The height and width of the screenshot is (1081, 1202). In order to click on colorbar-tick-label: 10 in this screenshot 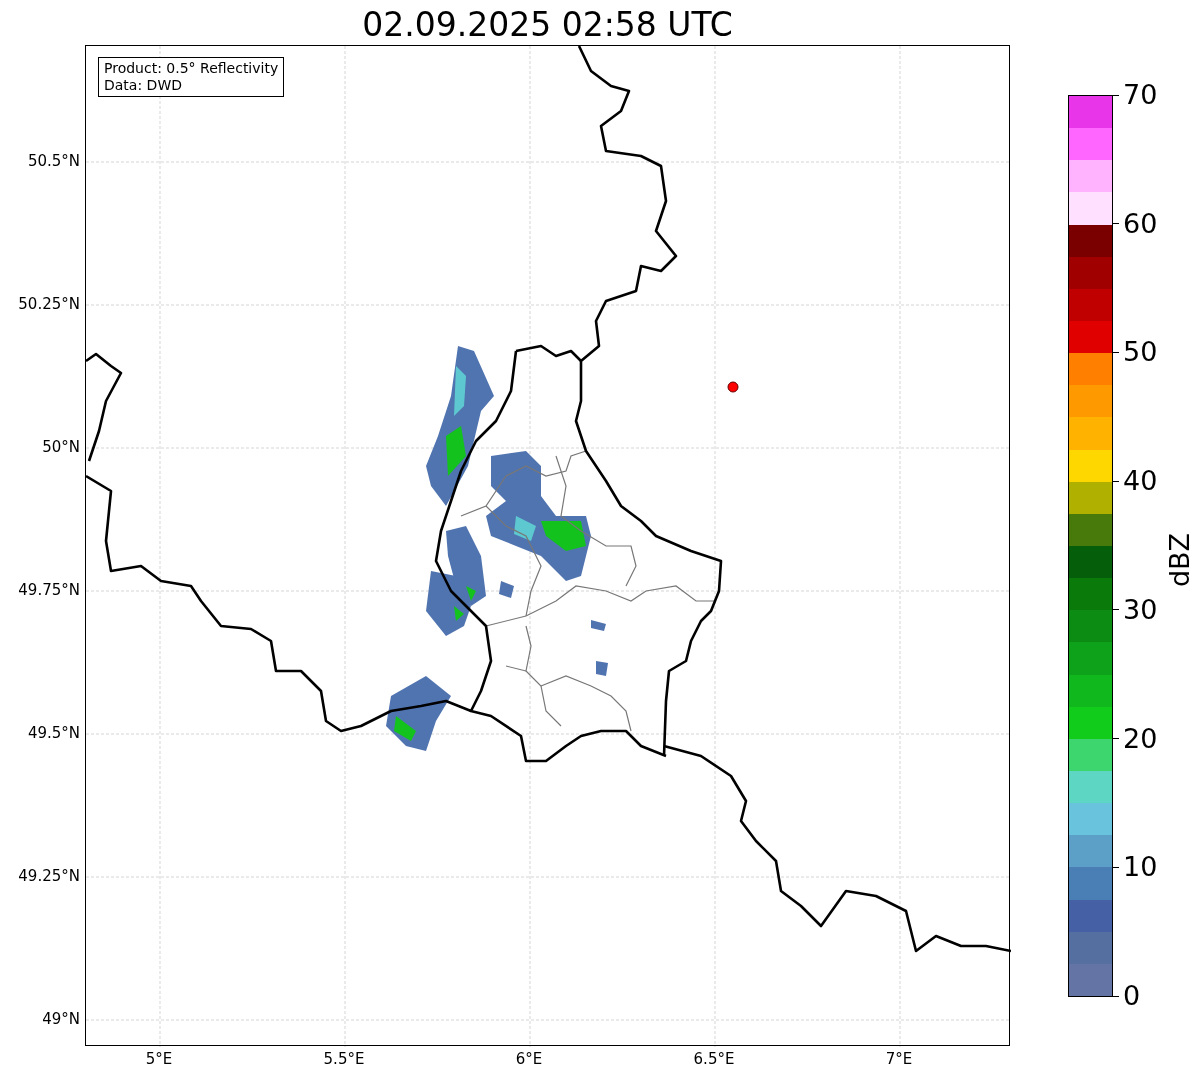, I will do `click(1140, 867)`.